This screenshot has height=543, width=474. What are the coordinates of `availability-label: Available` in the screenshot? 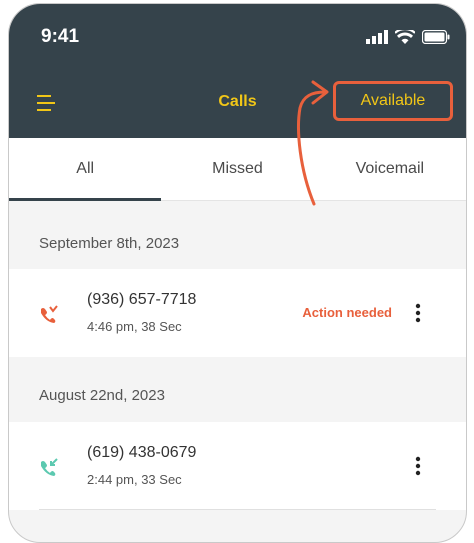 It's located at (393, 100).